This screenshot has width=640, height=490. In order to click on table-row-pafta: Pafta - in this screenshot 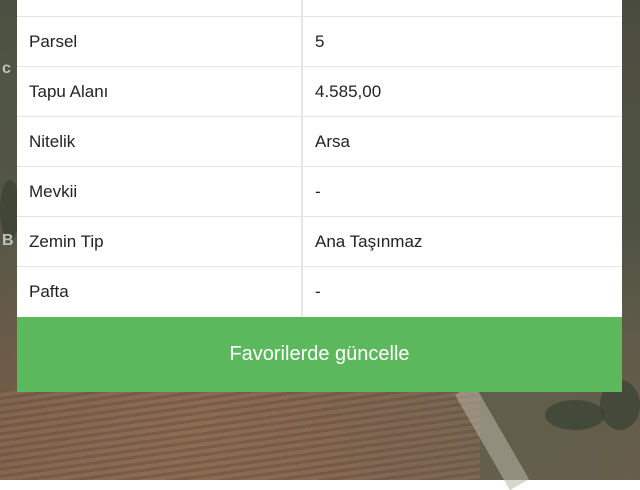, I will do `click(319, 292)`.